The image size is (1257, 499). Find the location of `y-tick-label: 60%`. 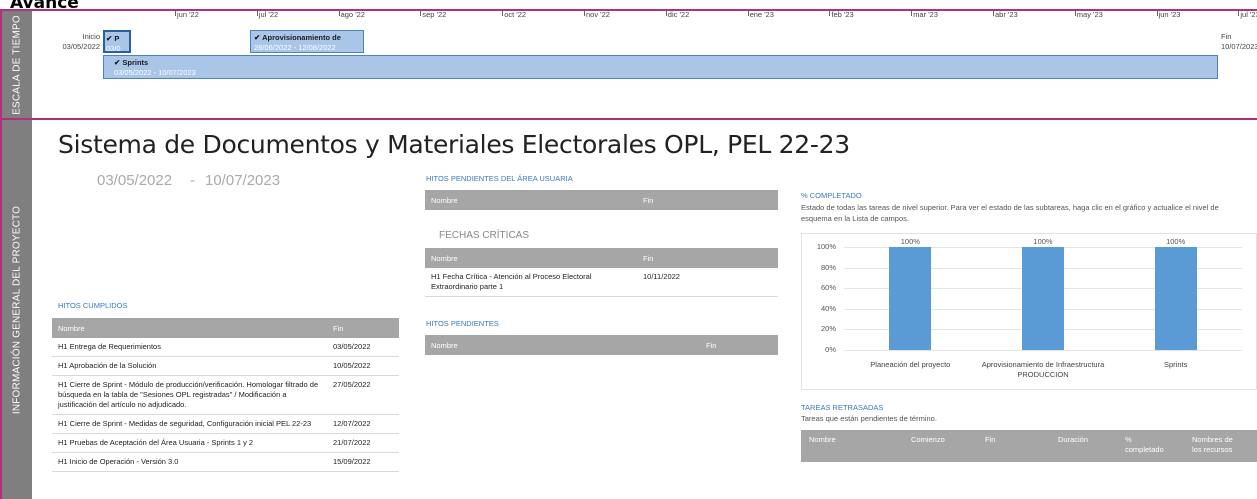

y-tick-label: 60% is located at coordinates (828, 288).